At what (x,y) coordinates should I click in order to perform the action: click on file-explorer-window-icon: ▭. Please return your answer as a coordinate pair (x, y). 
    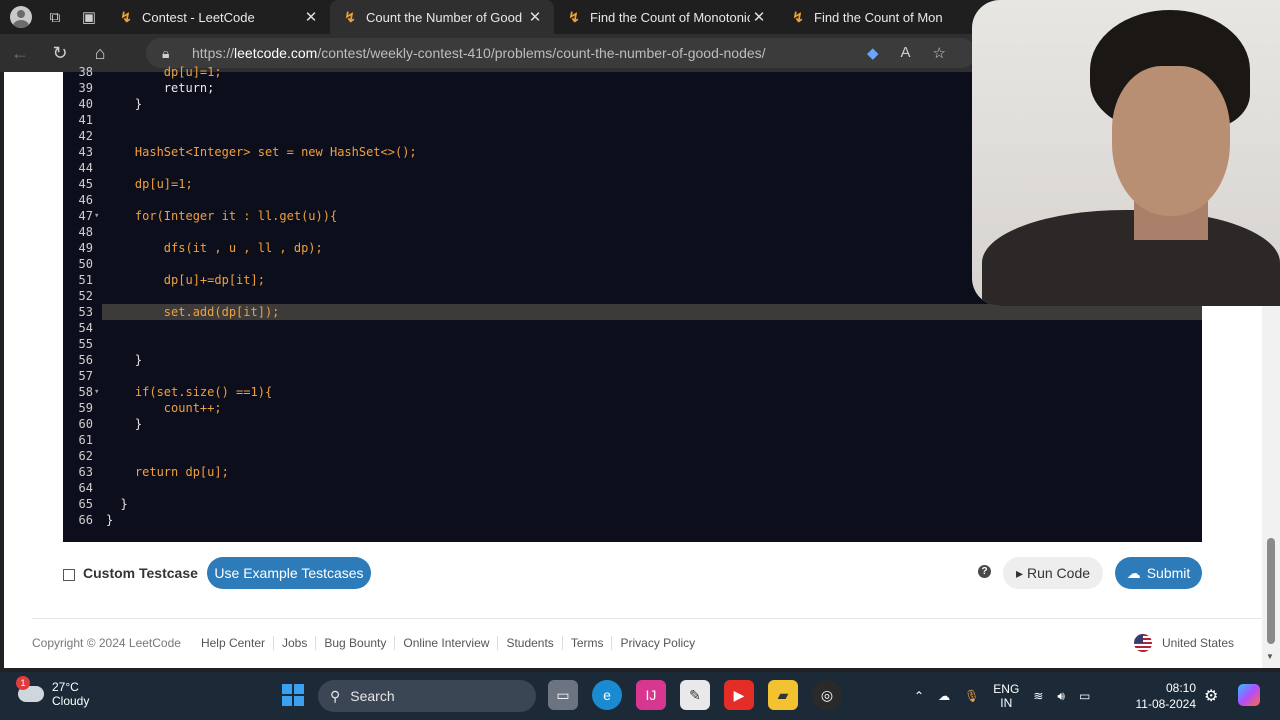
    Looking at the image, I should click on (563, 695).